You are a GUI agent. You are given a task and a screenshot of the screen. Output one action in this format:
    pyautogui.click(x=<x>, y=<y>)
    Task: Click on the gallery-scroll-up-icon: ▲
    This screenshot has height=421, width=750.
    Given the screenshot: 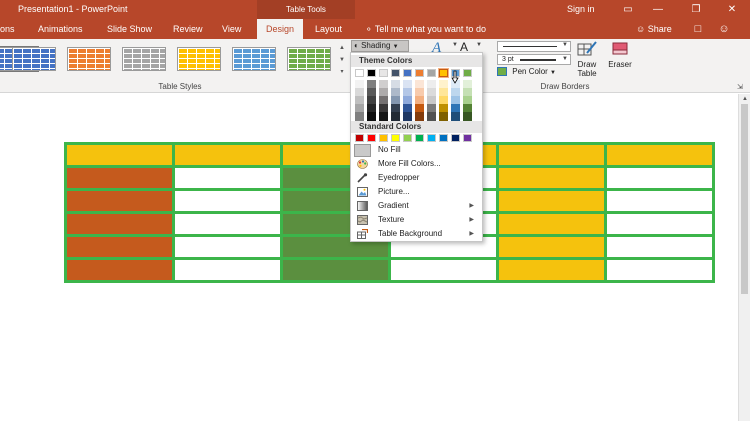 What is the action you would take?
    pyautogui.click(x=342, y=48)
    